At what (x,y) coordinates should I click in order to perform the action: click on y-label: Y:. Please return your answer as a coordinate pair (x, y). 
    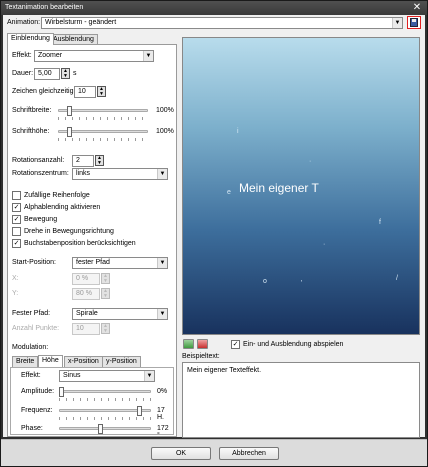
    Looking at the image, I should click on (15, 293).